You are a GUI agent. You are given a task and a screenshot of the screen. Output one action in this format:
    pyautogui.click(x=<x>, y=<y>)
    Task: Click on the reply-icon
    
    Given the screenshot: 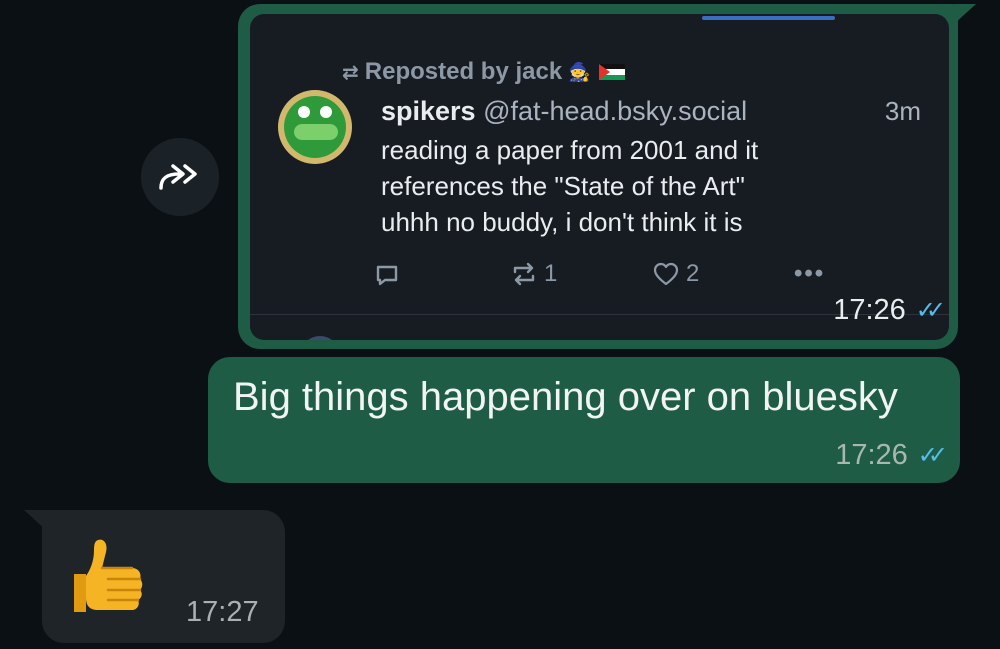 What is the action you would take?
    pyautogui.click(x=387, y=275)
    